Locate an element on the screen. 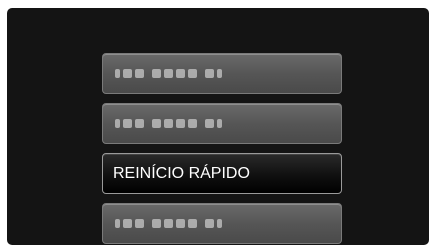 The width and height of the screenshot is (436, 248). menu-item-reinicio-rapido: REINÍCIO RÁPIDO is located at coordinates (222, 173).